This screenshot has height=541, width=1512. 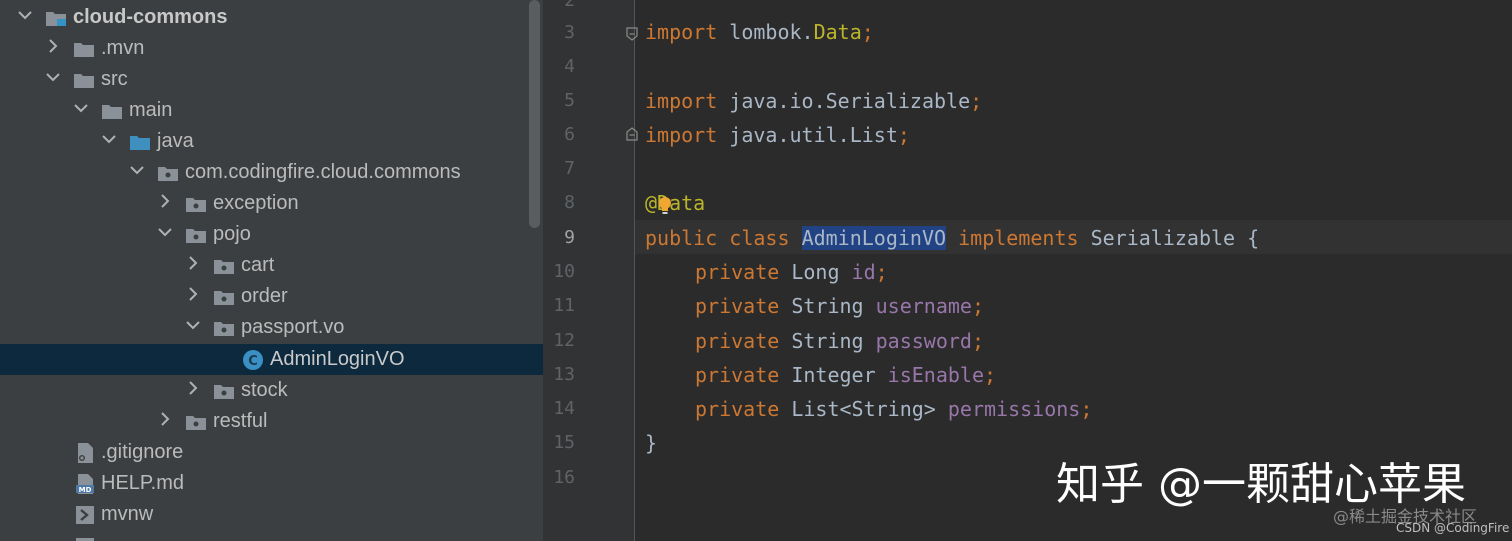 What do you see at coordinates (337, 359) in the screenshot?
I see `tree-item-label: AdminLoginVO` at bounding box center [337, 359].